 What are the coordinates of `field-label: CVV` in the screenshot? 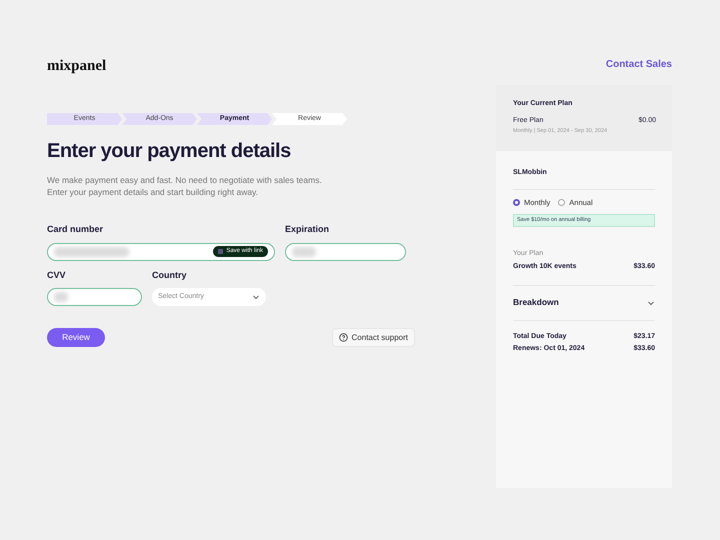 It's located at (57, 275).